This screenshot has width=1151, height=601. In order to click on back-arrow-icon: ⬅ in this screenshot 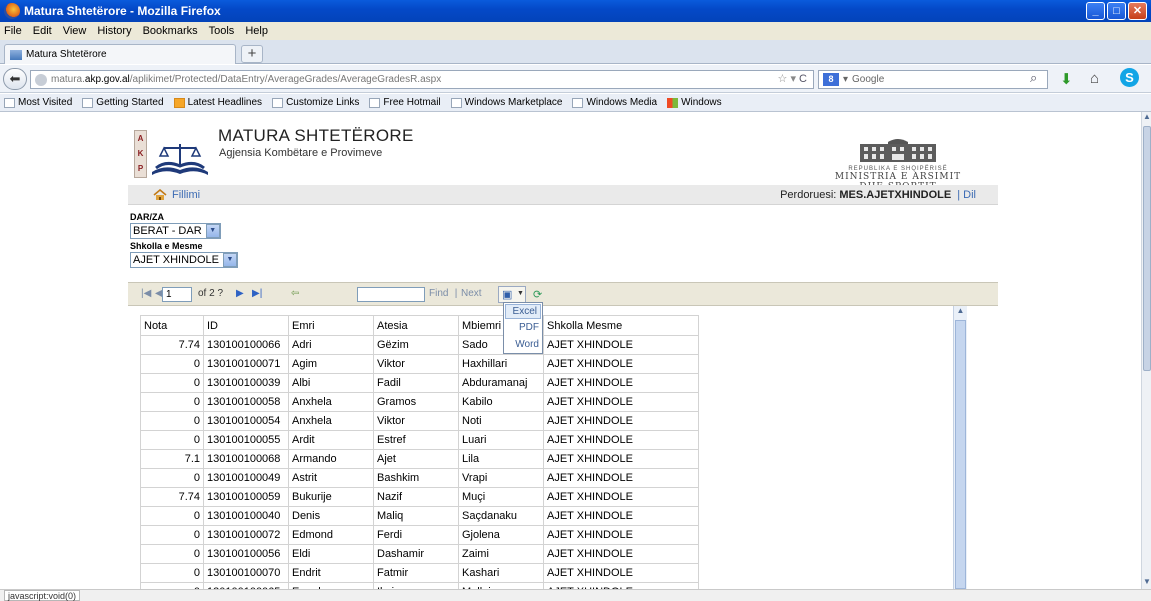, I will do `click(15, 78)`.